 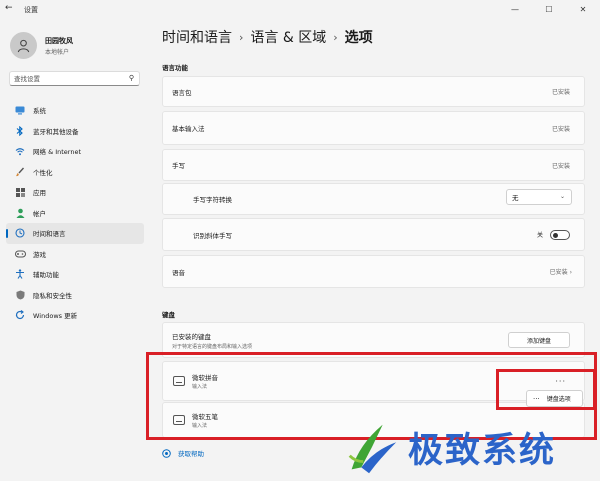 I want to click on sidebar-item-label: 应用, so click(x=39, y=193).